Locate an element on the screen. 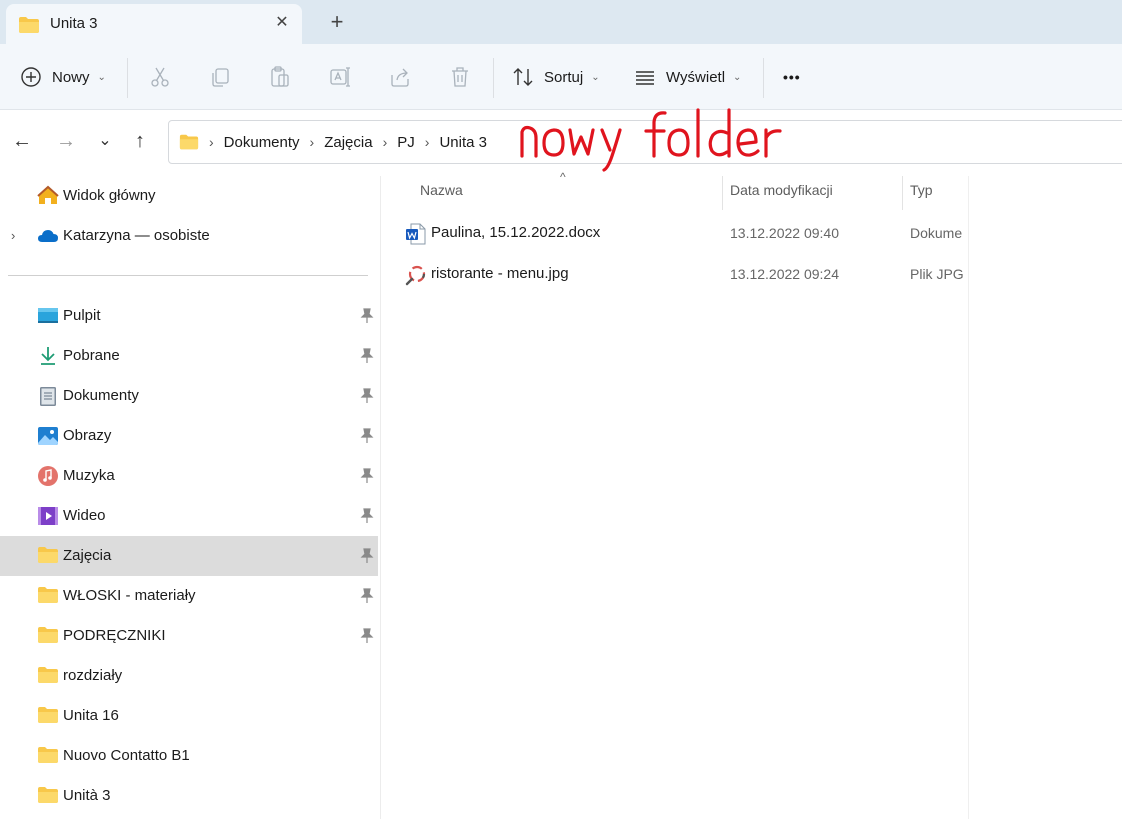 The image size is (1122, 819). breadcrumb: › Dokumenty › Zajęcia › PJ › Unita 3 is located at coordinates (333, 142).